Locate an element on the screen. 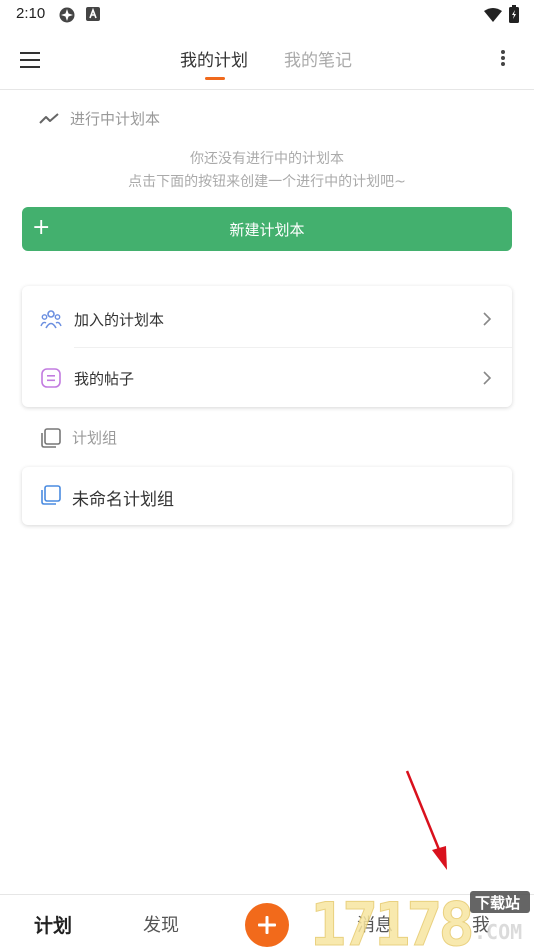 This screenshot has height=950, width=534. nav-messages: 消息 is located at coordinates (375, 924).